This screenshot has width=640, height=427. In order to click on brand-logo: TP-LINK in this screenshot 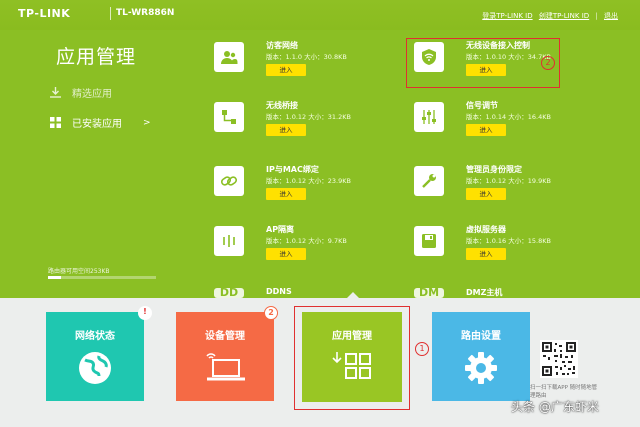, I will do `click(44, 13)`.